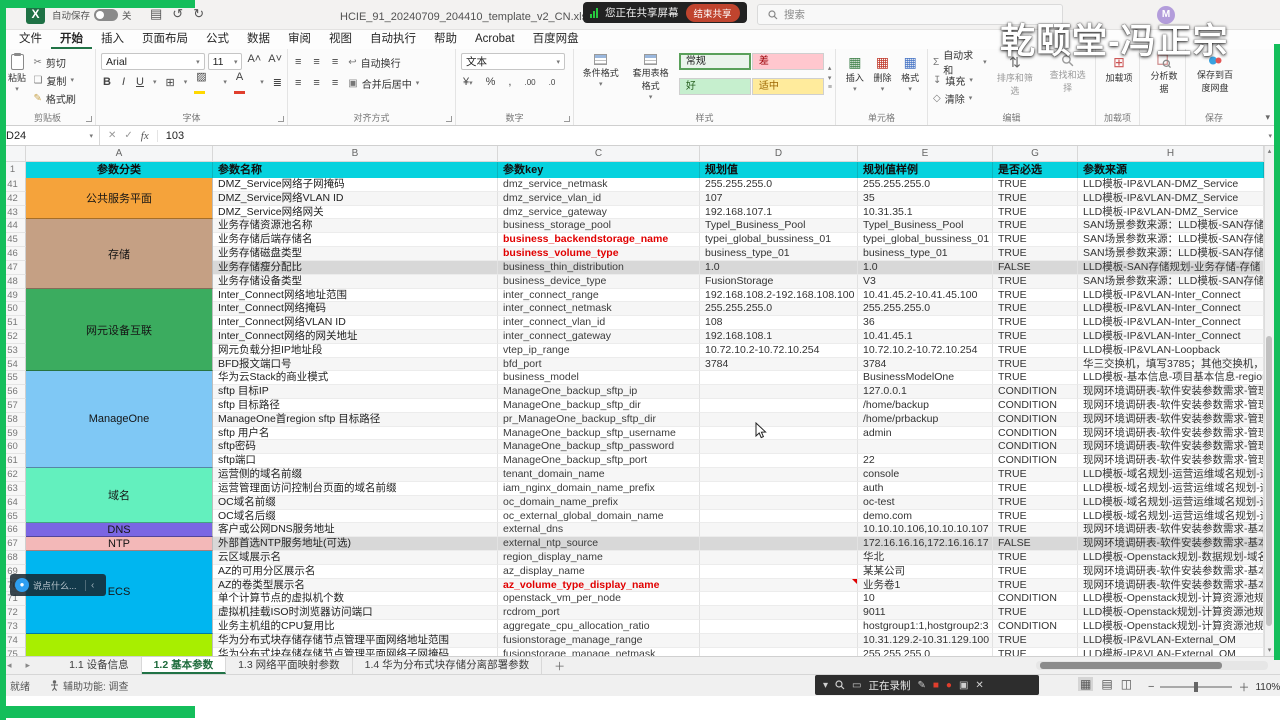  I want to click on cell-sample: /home/backup, so click(925, 406).